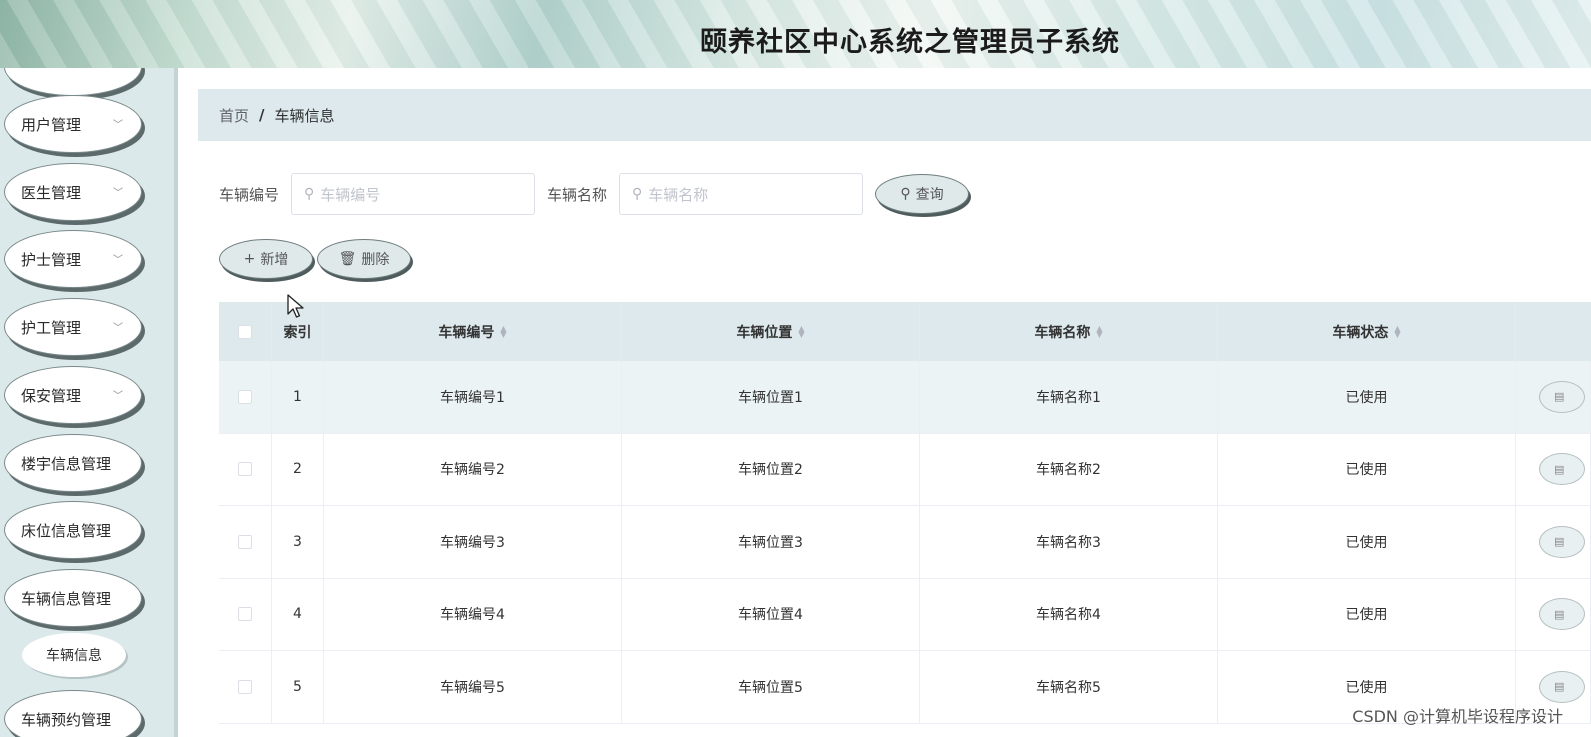  What do you see at coordinates (350, 194) in the screenshot?
I see `vehicle-code-placeholder: 车辆编号` at bounding box center [350, 194].